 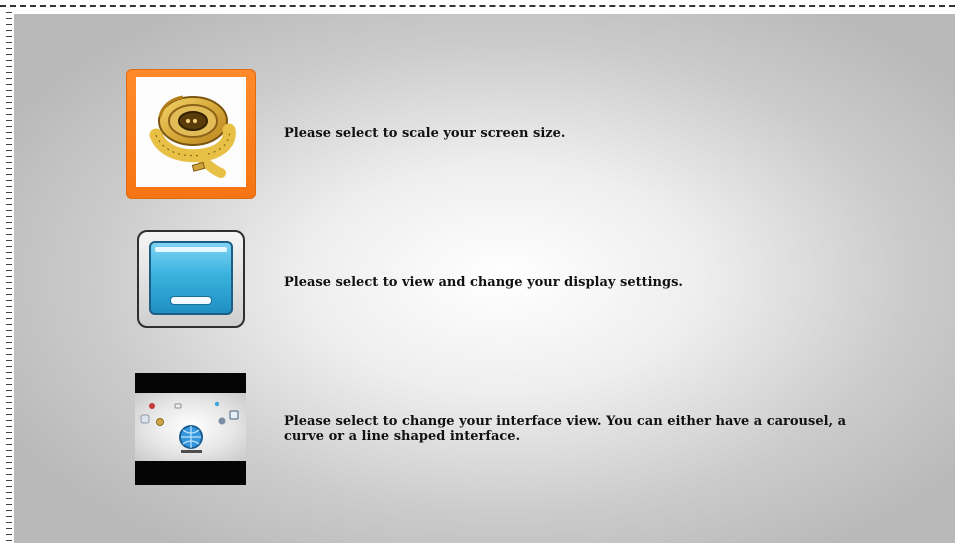 I want to click on top-dashed-border, so click(x=477, y=6).